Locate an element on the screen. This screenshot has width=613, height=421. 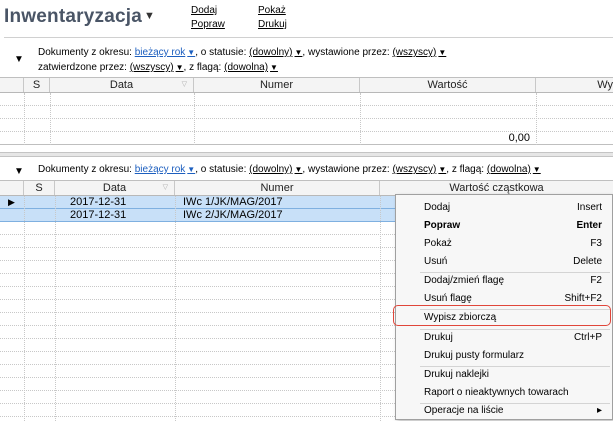
panel-splitter is located at coordinates (306, 154).